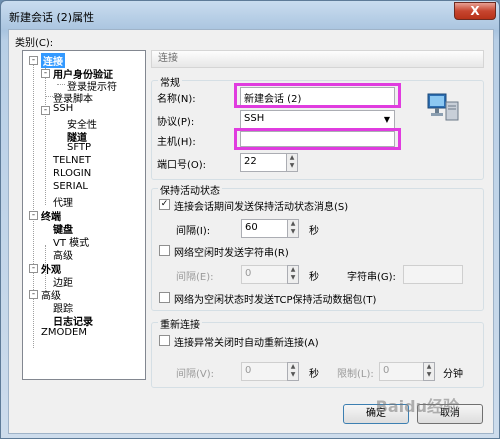 The image size is (500, 439). Describe the element at coordinates (79, 147) in the screenshot. I see `tree-item-sftp: SFTP` at that location.